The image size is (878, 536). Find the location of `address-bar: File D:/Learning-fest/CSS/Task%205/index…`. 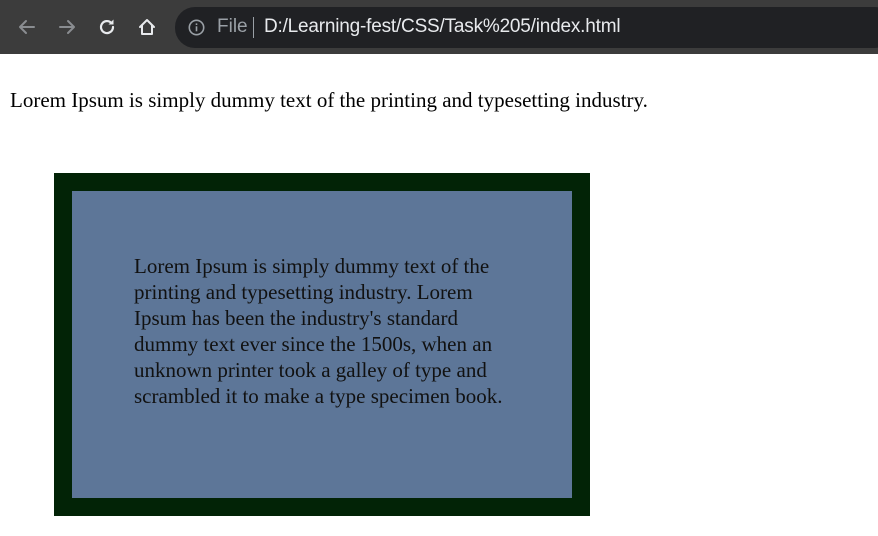

address-bar: File D:/Learning-fest/CSS/Task%205/index… is located at coordinates (526, 27).